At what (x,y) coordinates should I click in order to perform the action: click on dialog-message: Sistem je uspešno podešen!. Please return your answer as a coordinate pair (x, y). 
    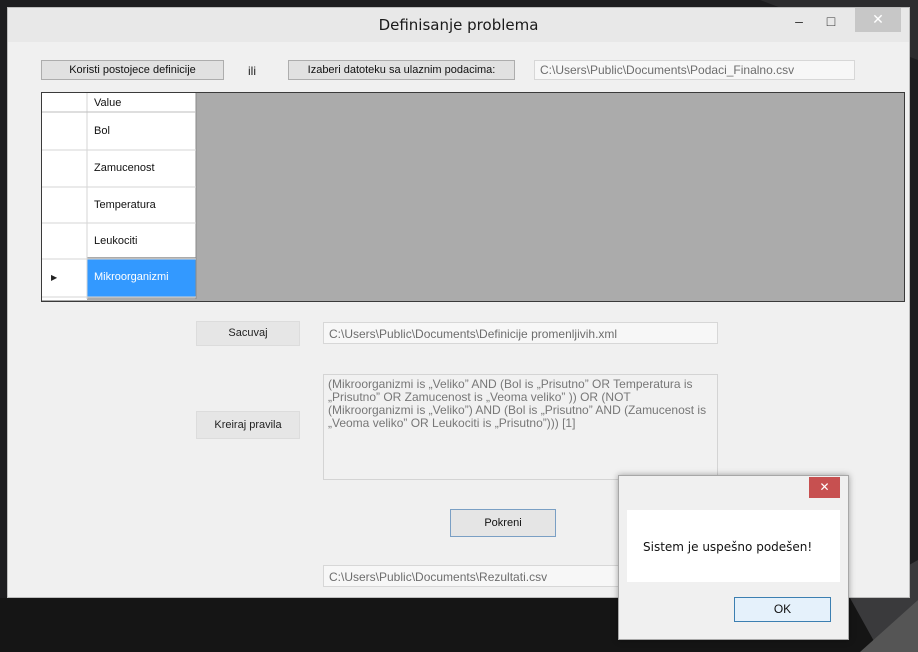
    Looking at the image, I should click on (728, 547).